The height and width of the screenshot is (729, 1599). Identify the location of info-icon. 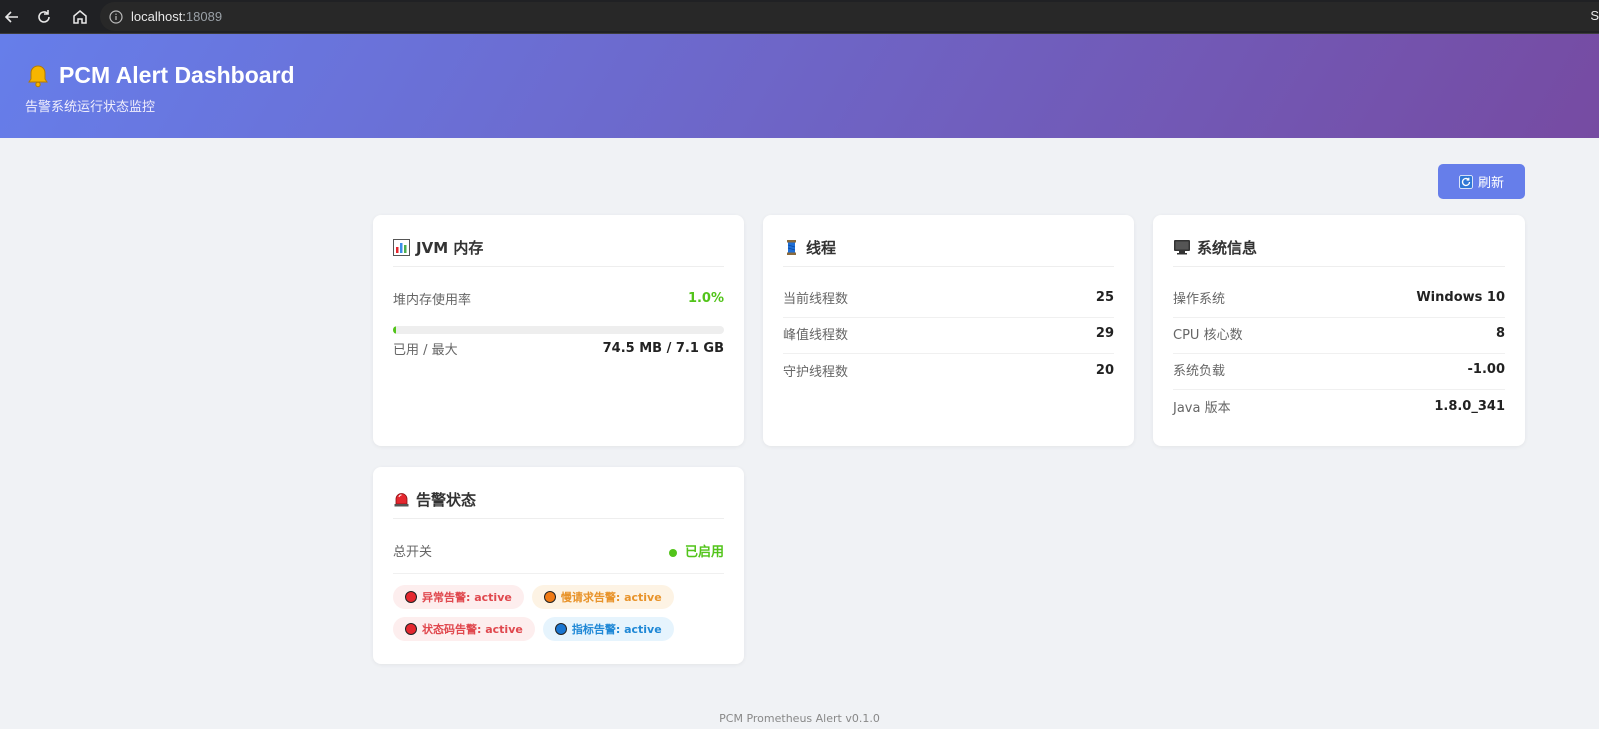
(116, 16).